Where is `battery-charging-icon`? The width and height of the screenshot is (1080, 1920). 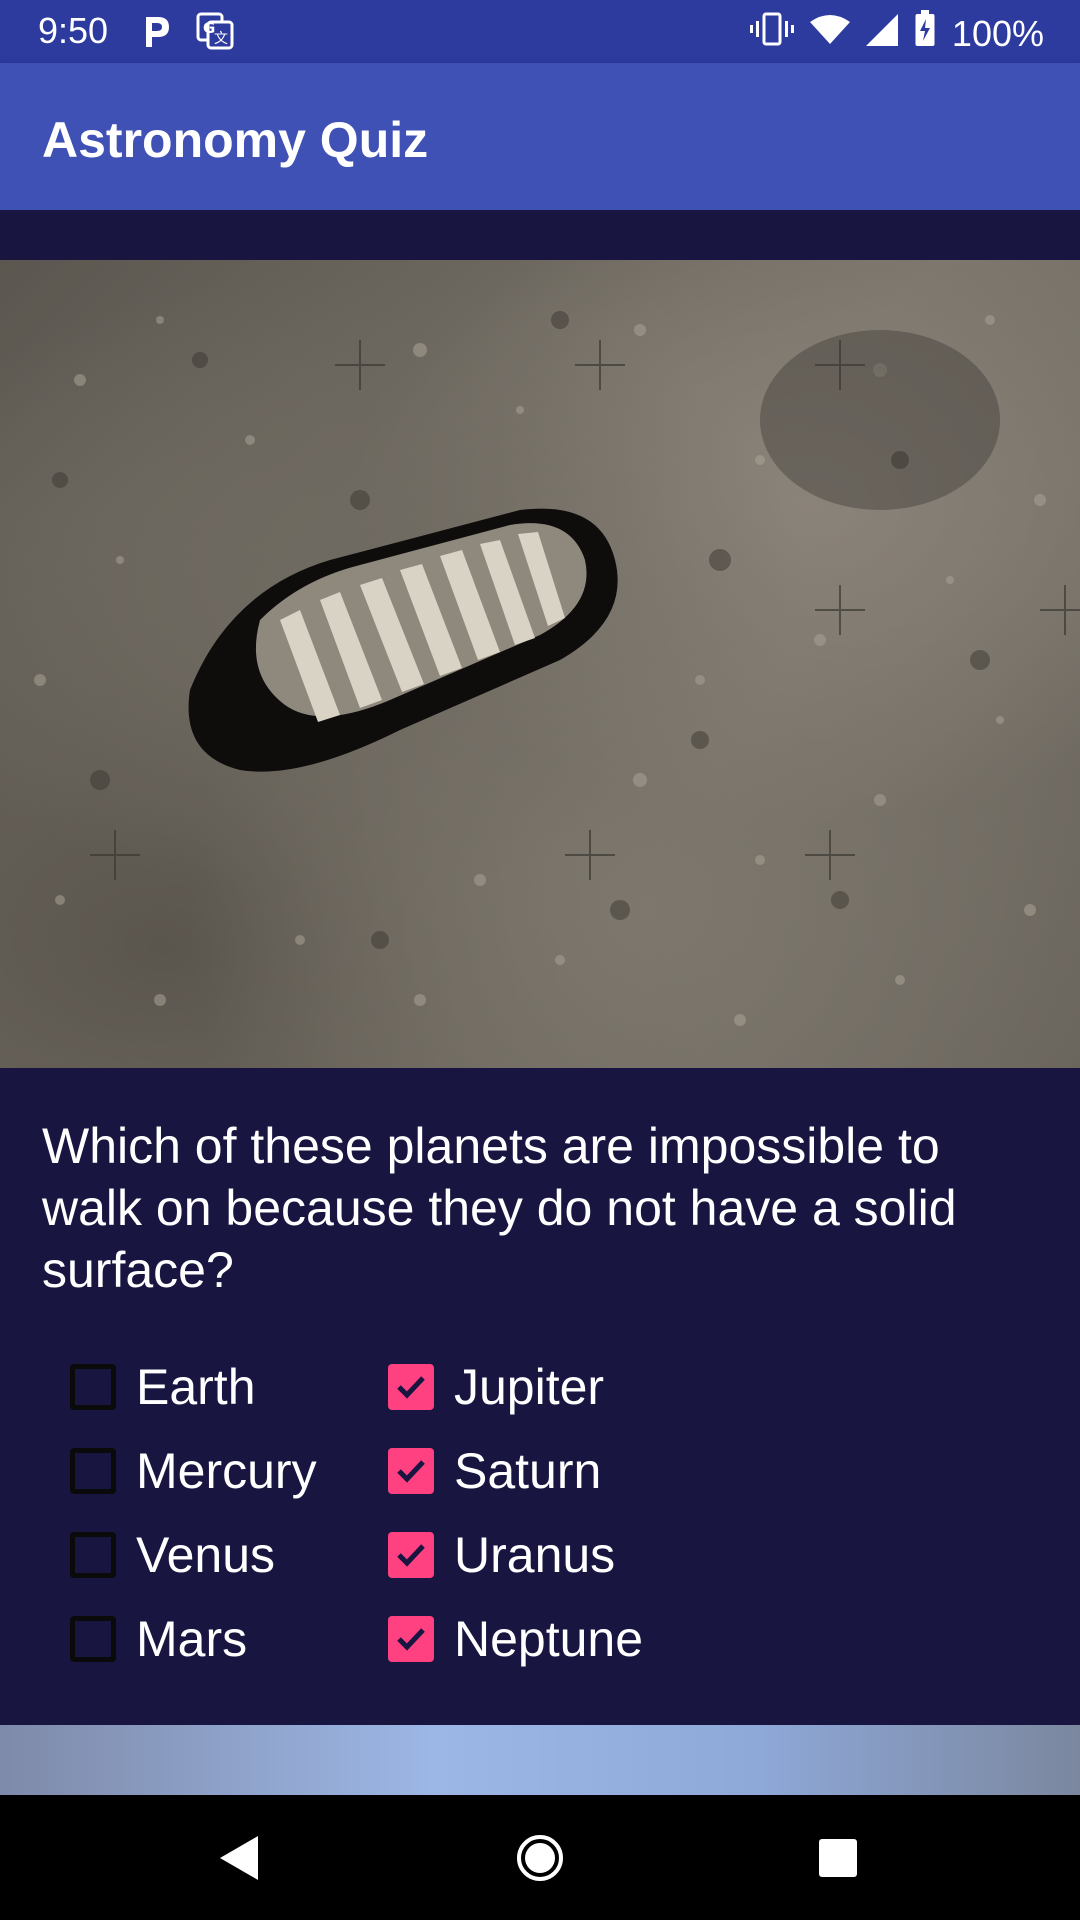
battery-charging-icon is located at coordinates (925, 33).